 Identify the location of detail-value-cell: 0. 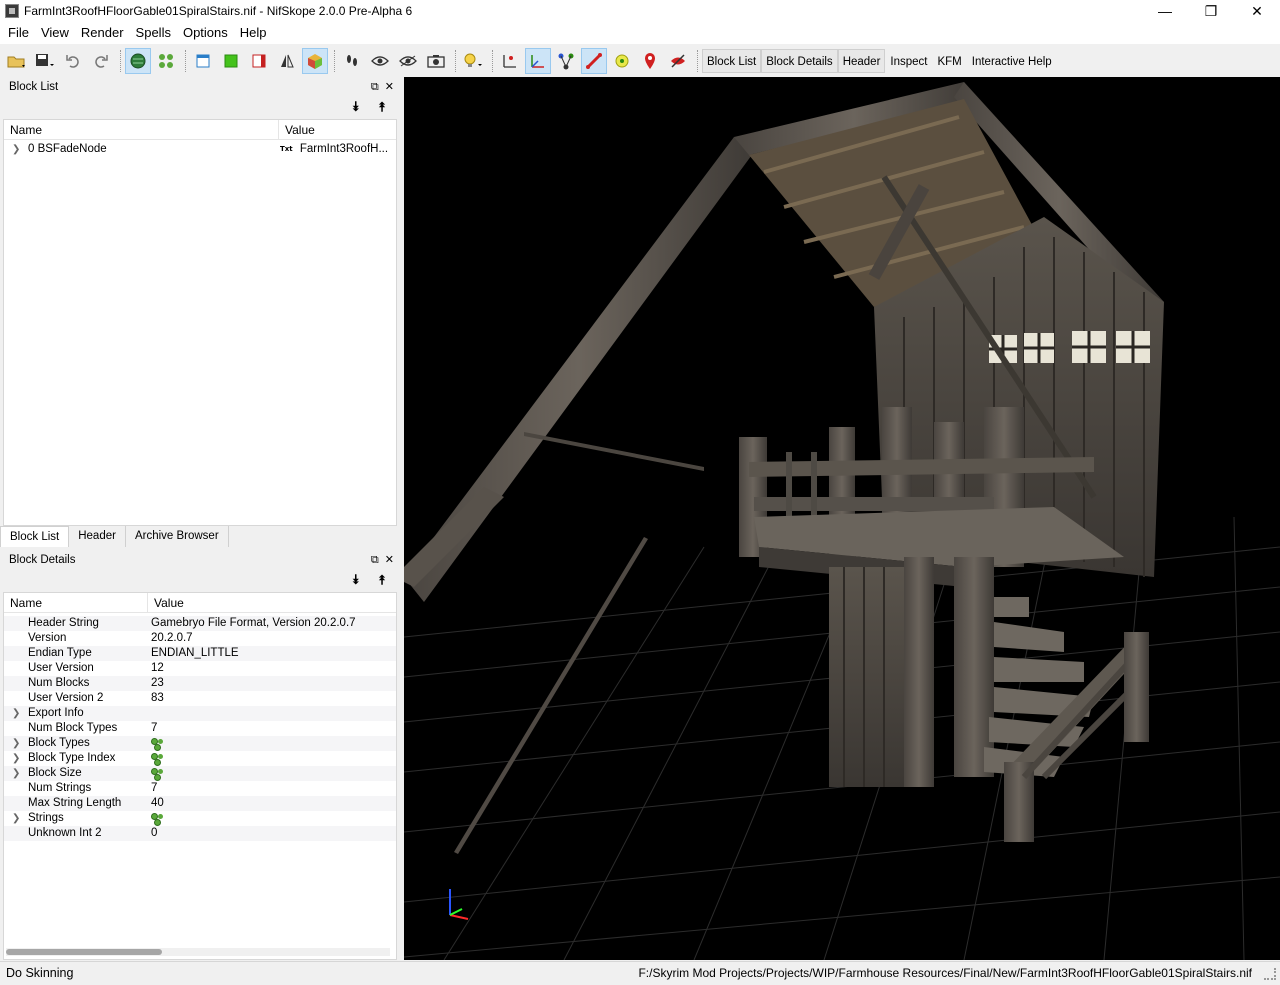
(271, 833).